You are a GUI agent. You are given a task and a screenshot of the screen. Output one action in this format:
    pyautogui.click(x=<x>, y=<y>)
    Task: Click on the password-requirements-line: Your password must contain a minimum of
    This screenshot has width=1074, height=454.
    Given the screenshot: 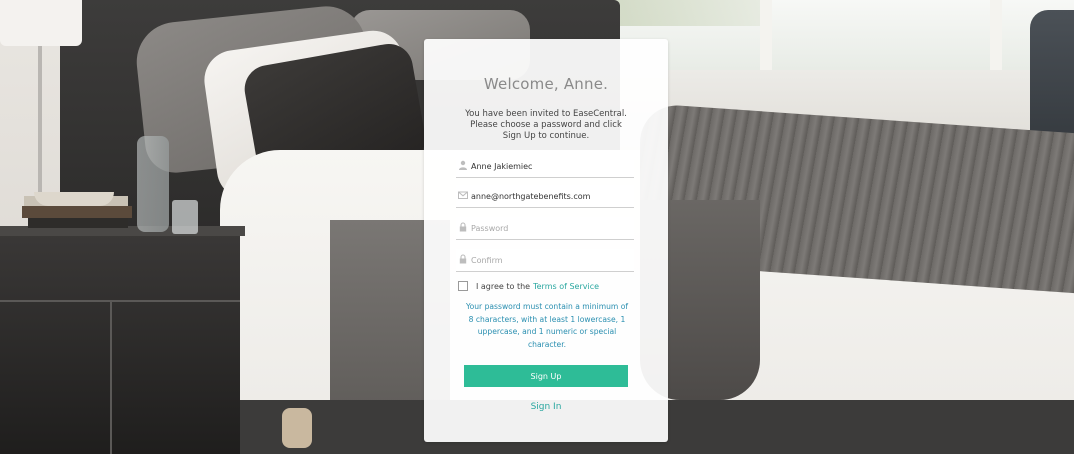 What is the action you would take?
    pyautogui.click(x=547, y=306)
    